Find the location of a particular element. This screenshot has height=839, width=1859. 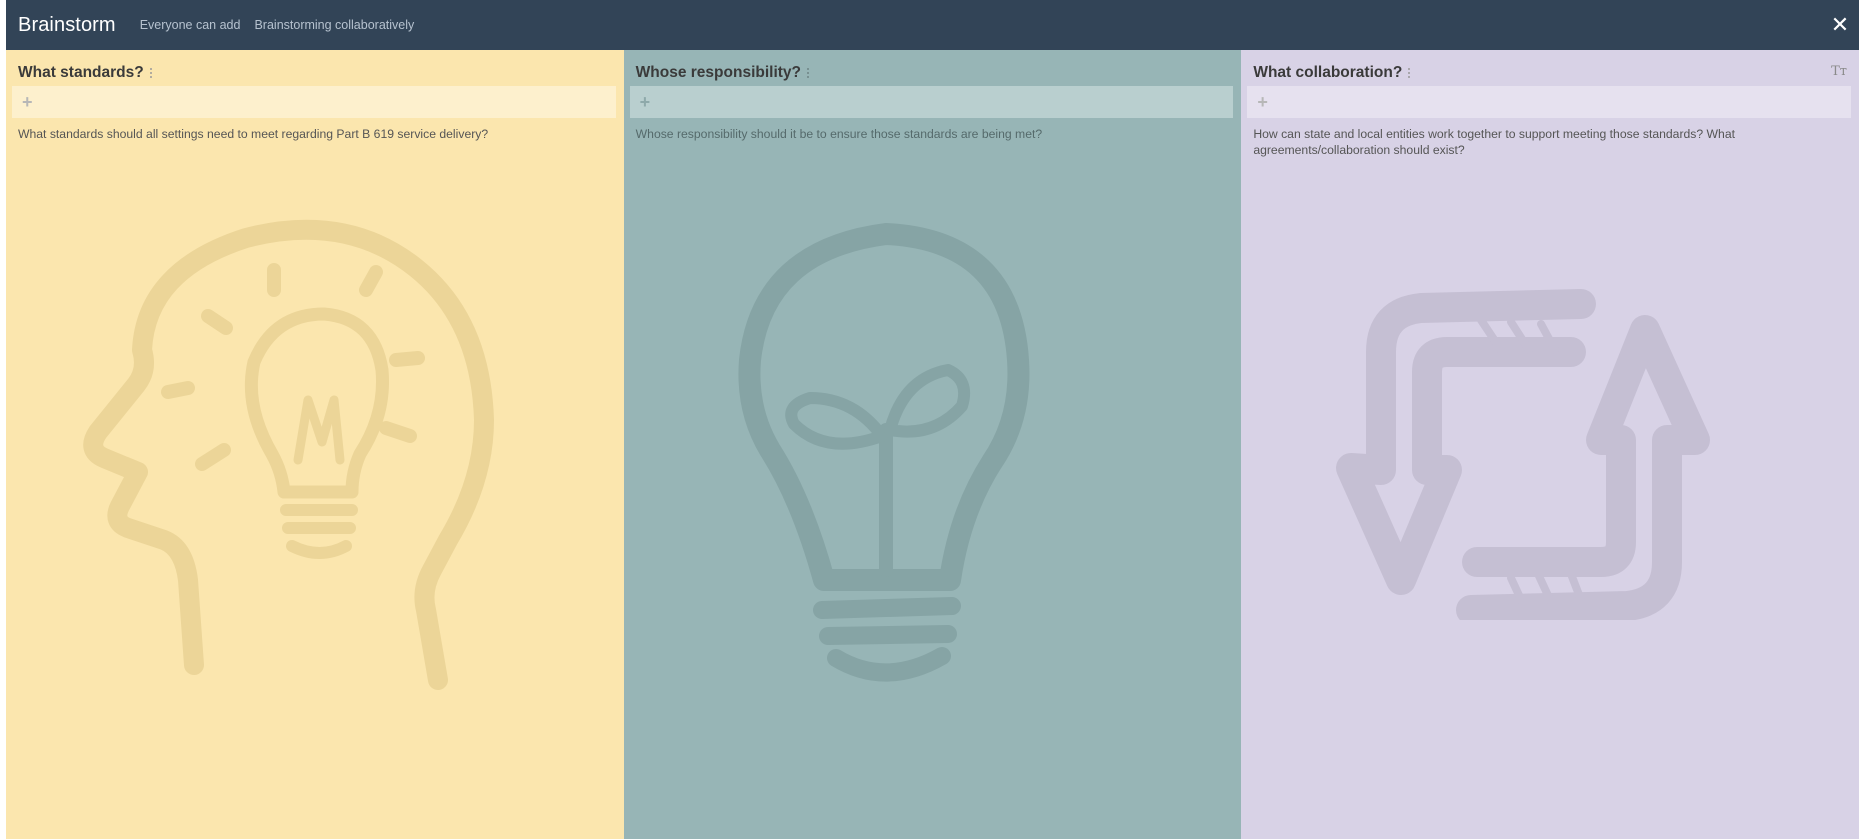

lightbulb-sprout-icon is located at coordinates (884, 452).